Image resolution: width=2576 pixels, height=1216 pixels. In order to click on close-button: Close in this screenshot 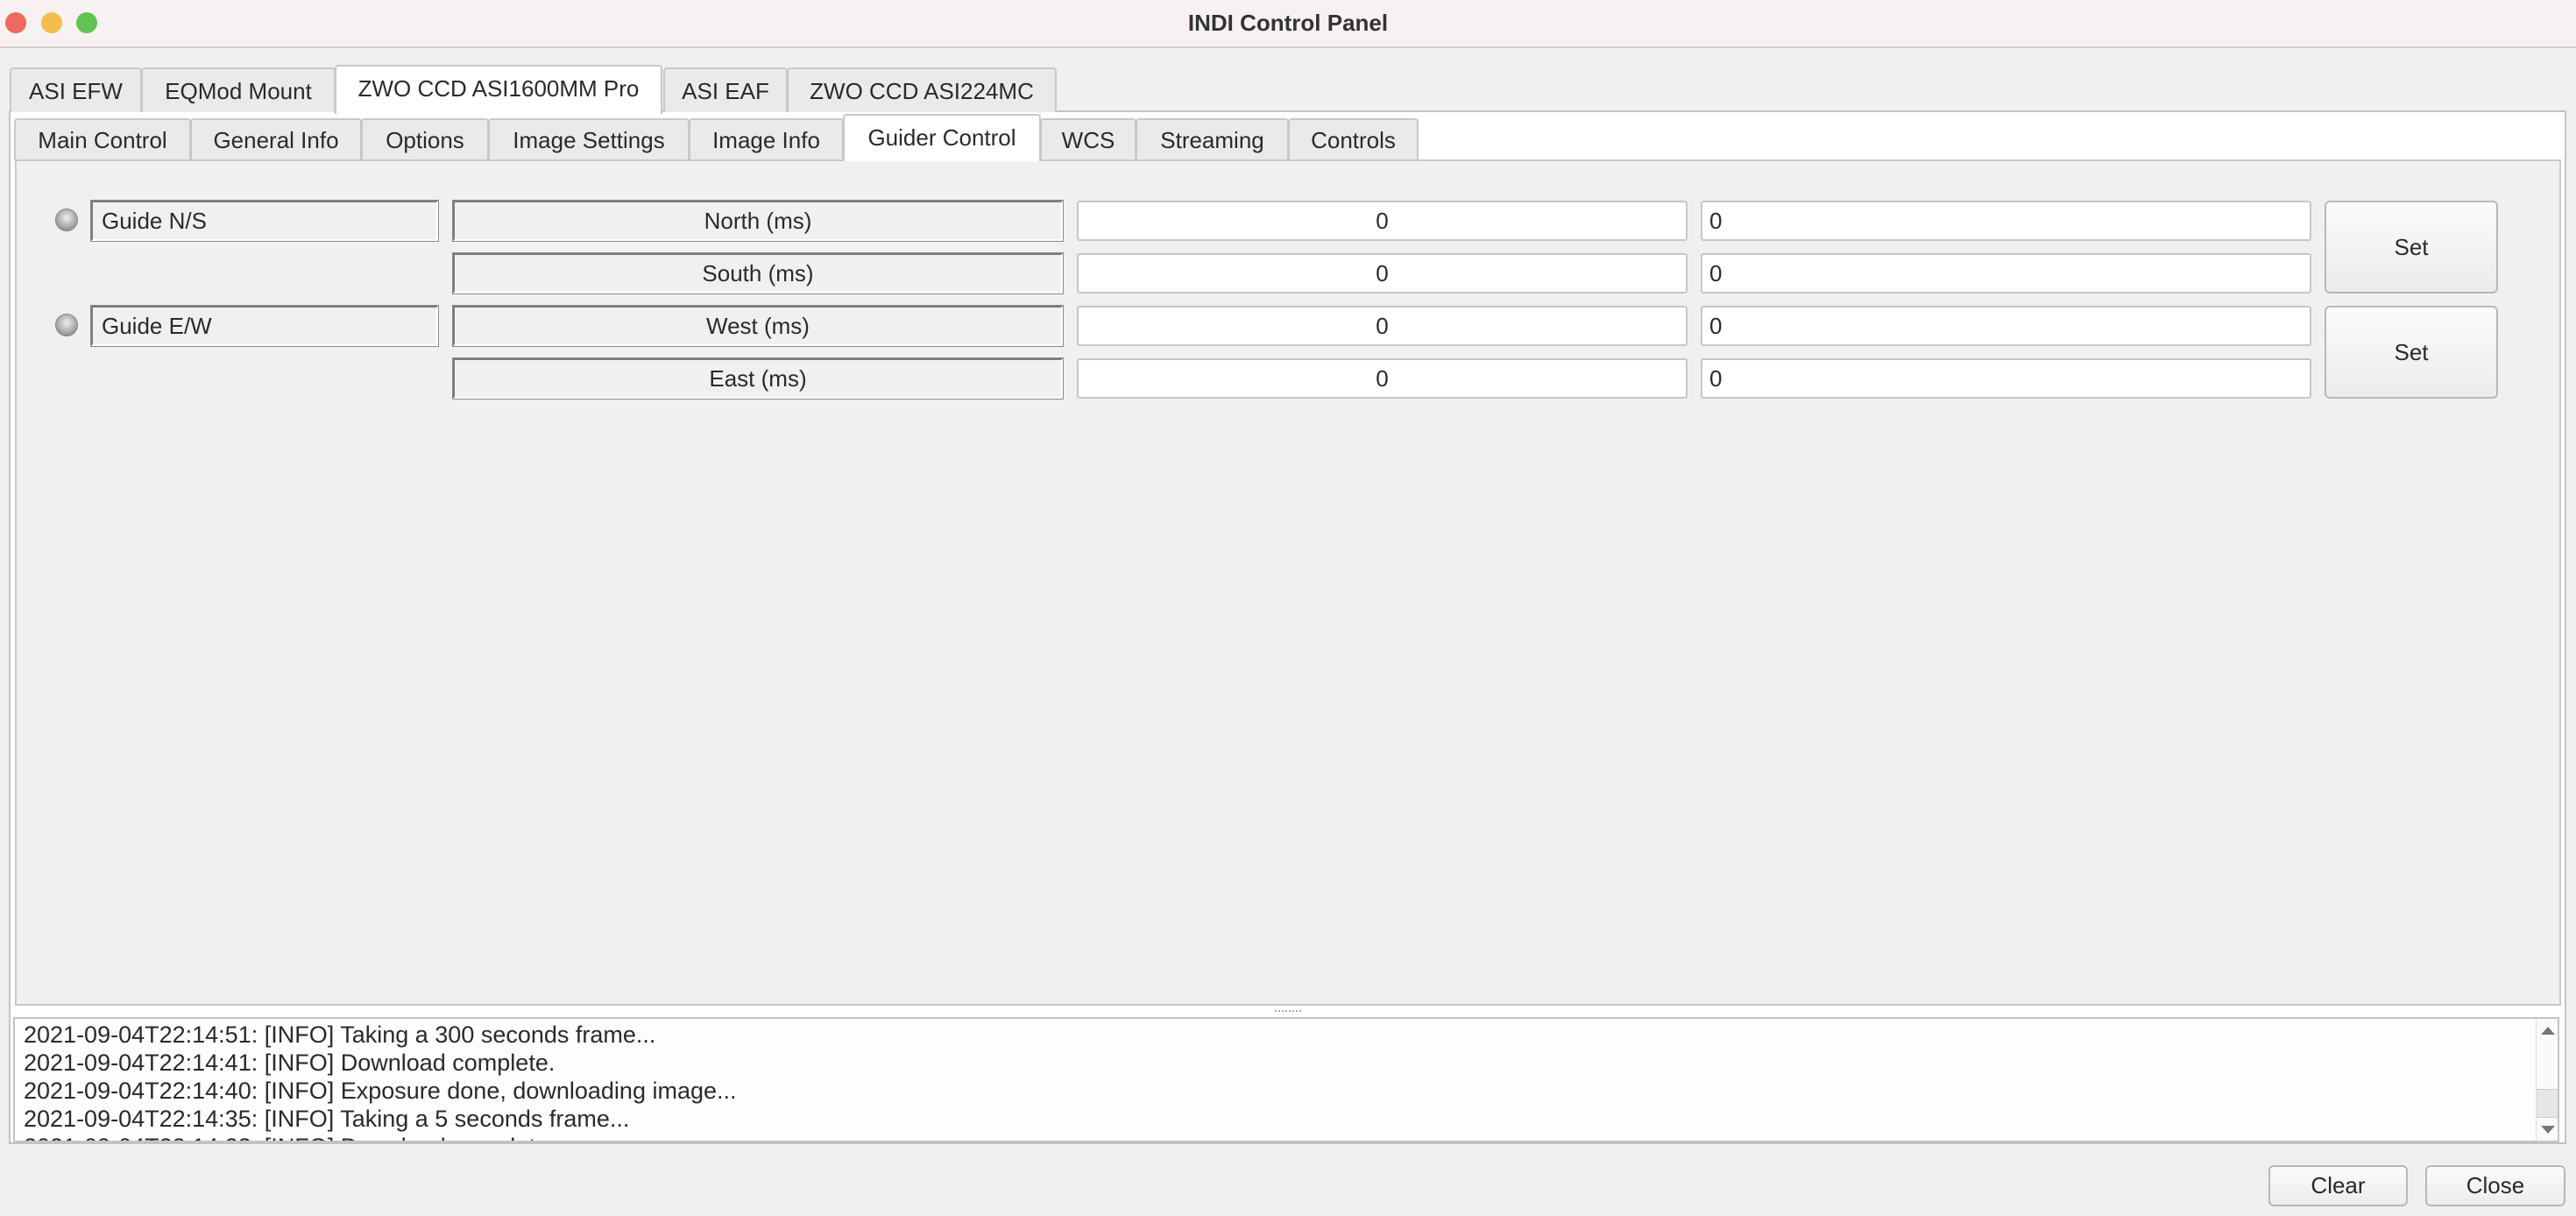, I will do `click(2495, 1185)`.